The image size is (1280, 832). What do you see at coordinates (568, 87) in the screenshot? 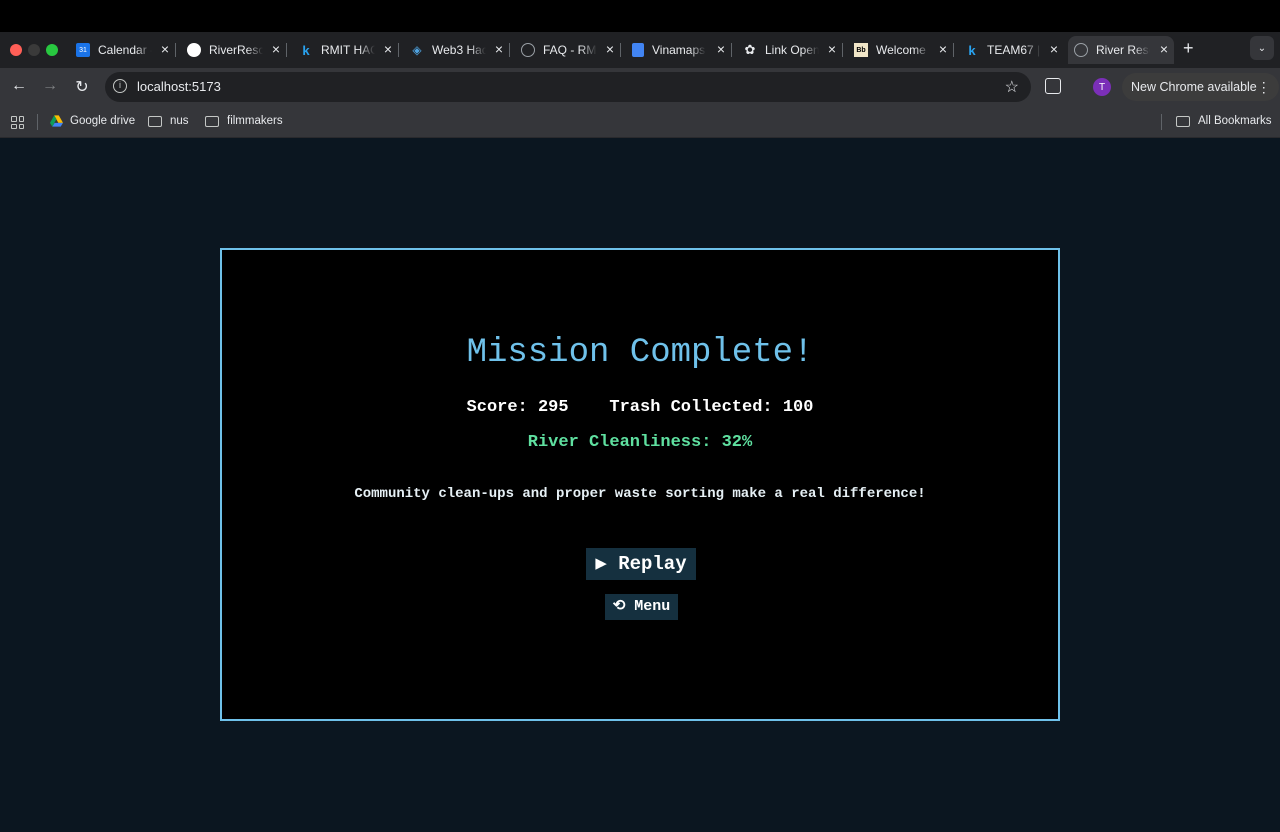
I see `address-bar: i localhost:5173 ☆` at bounding box center [568, 87].